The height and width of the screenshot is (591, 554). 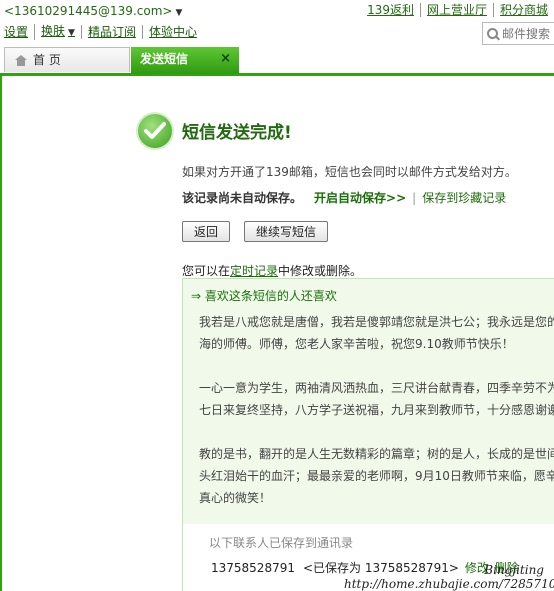 What do you see at coordinates (523, 10) in the screenshot?
I see `link-points-mall: 积分商城` at bounding box center [523, 10].